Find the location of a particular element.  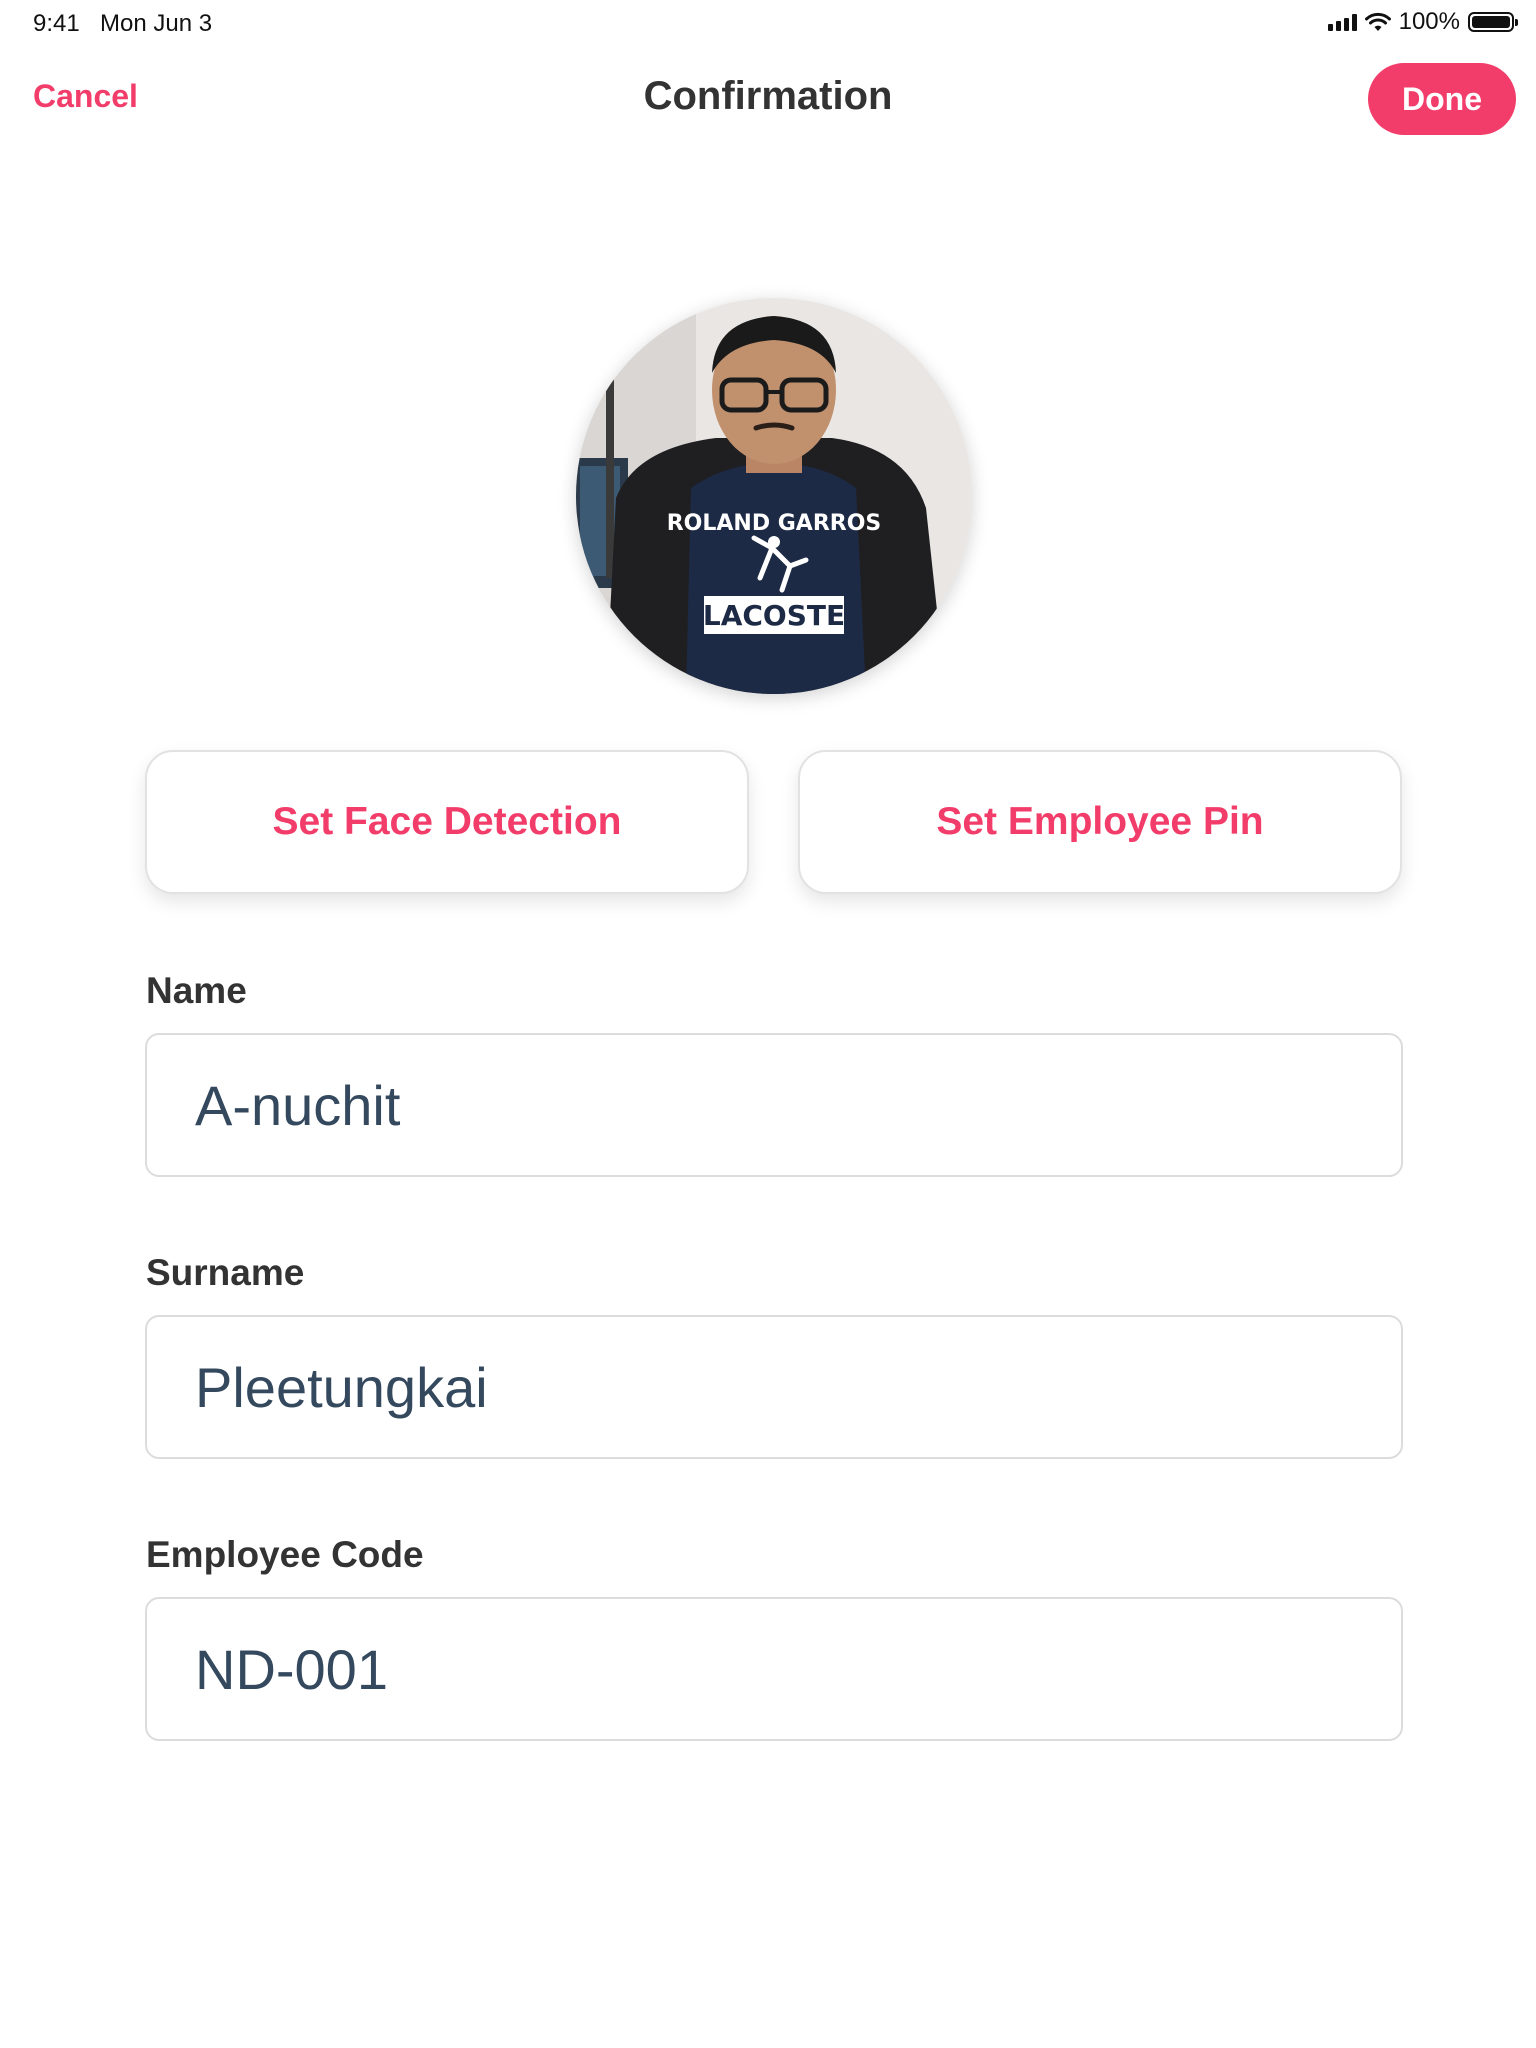

battery-fill is located at coordinates (1491, 22).